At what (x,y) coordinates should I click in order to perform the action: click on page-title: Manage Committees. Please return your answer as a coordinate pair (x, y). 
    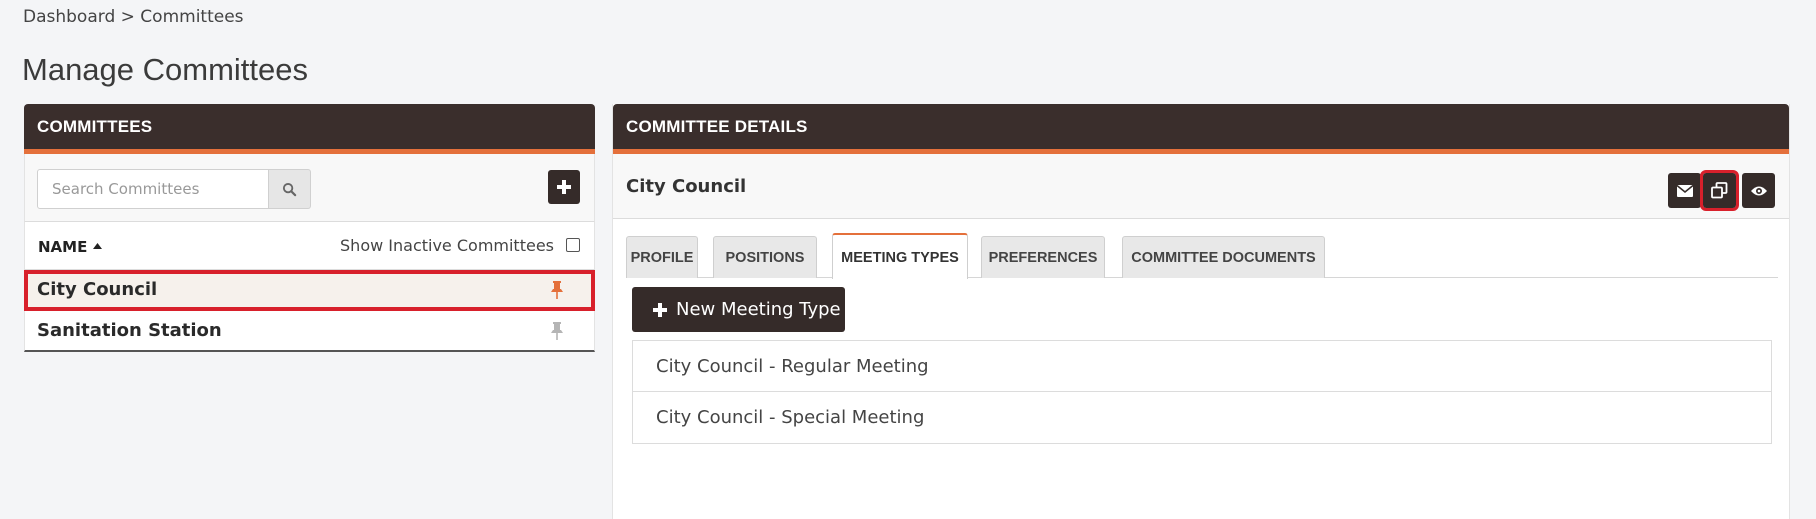
    Looking at the image, I should click on (165, 69).